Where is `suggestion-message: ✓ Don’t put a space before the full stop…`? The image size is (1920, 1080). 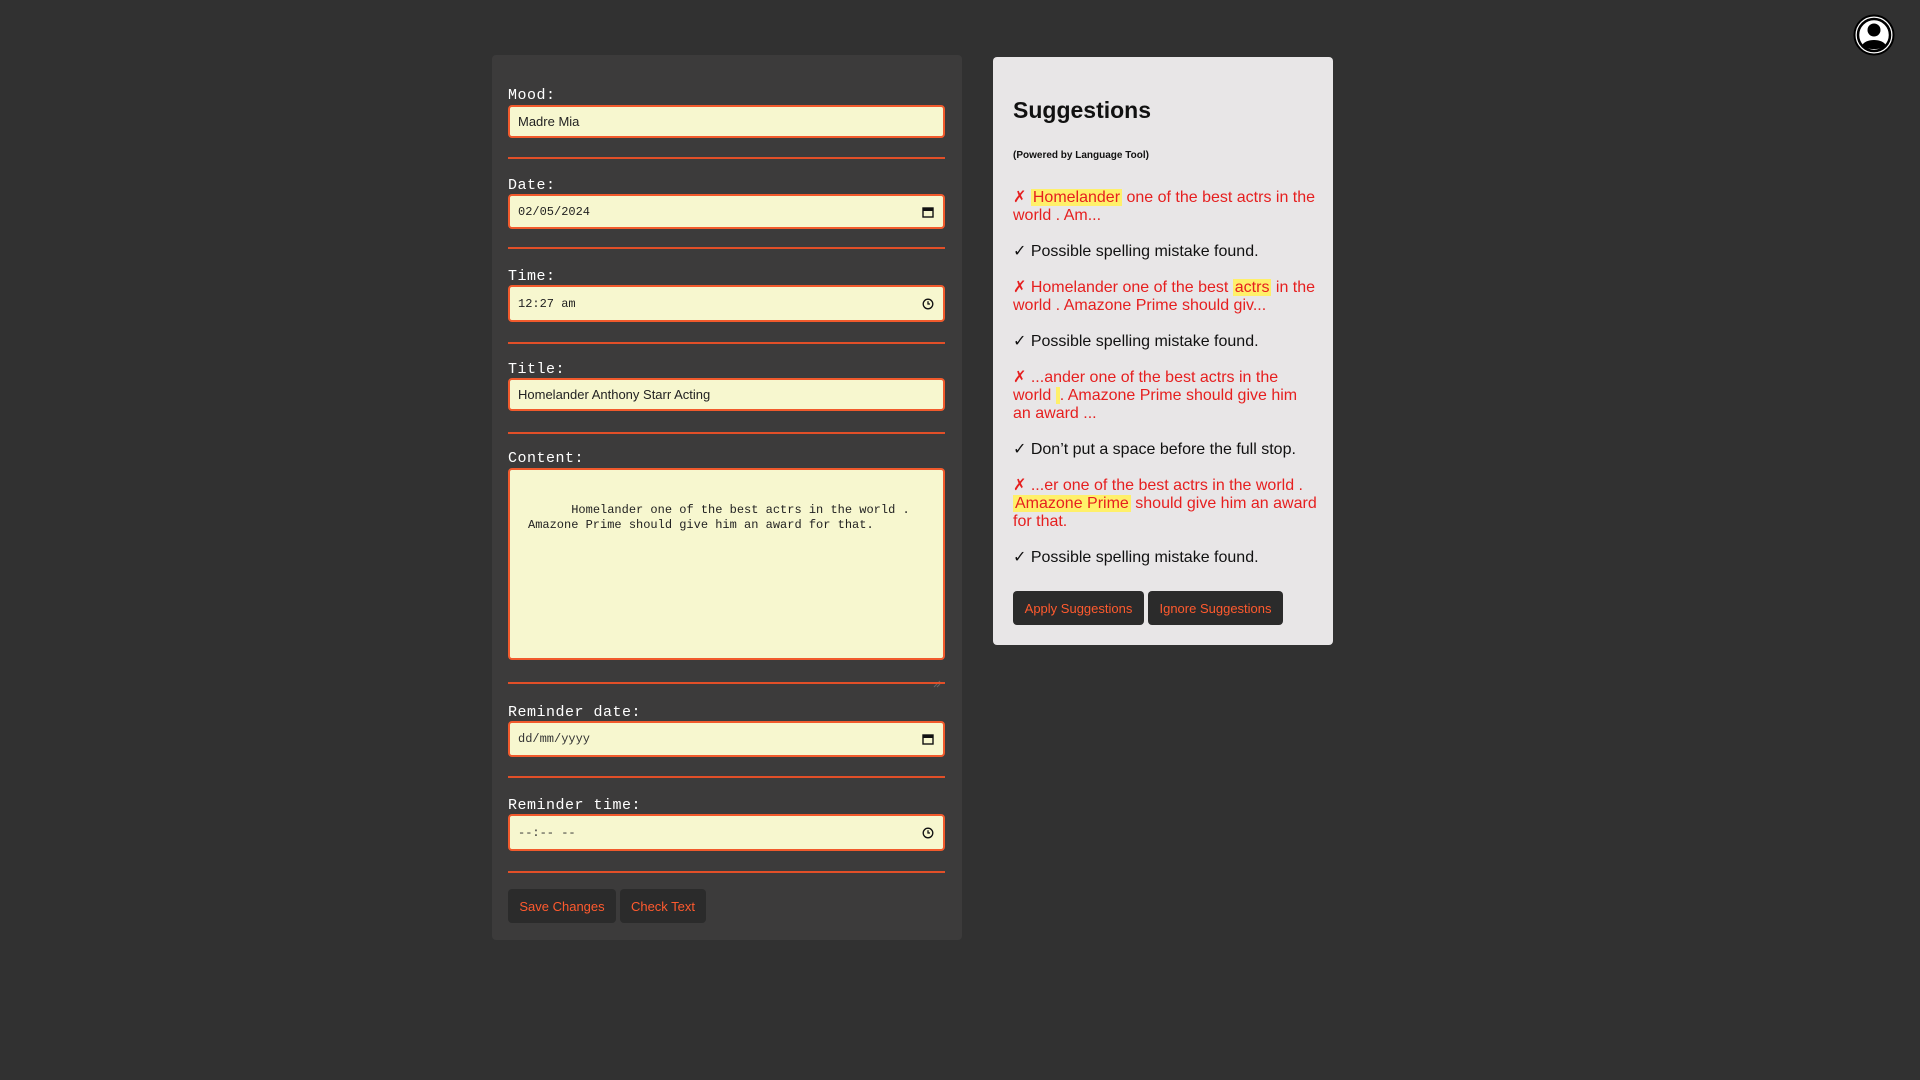
suggestion-message: ✓ Don’t put a space before the full stop… is located at coordinates (1154, 449).